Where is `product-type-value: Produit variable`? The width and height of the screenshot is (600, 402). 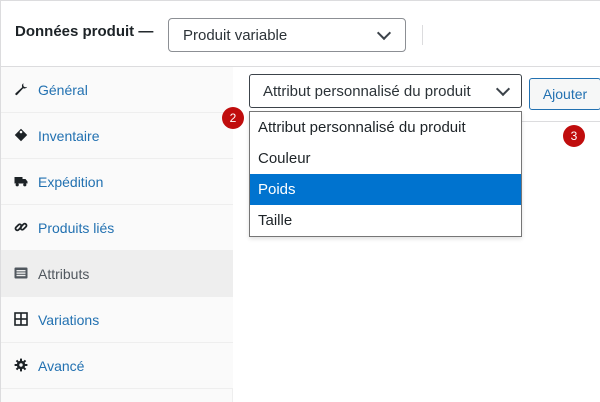 product-type-value: Produit variable is located at coordinates (235, 35).